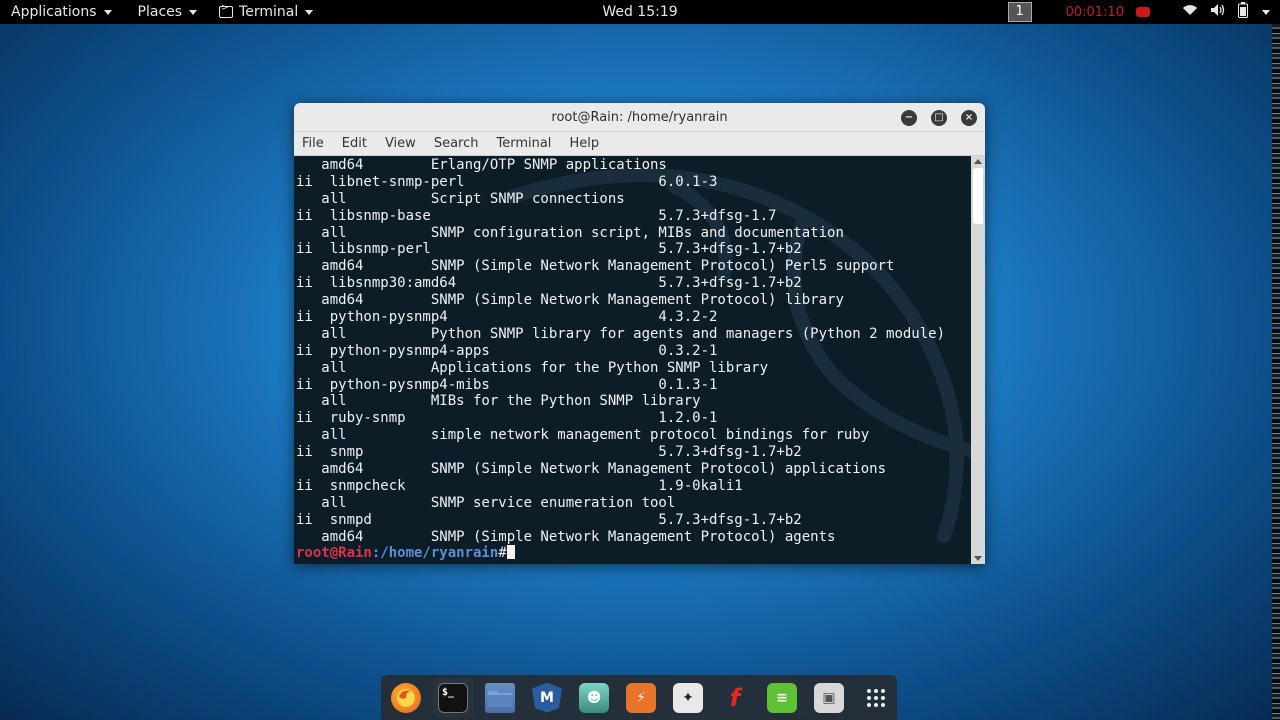 The width and height of the screenshot is (1280, 720). Describe the element at coordinates (500, 697) in the screenshot. I see `files-icon` at that location.